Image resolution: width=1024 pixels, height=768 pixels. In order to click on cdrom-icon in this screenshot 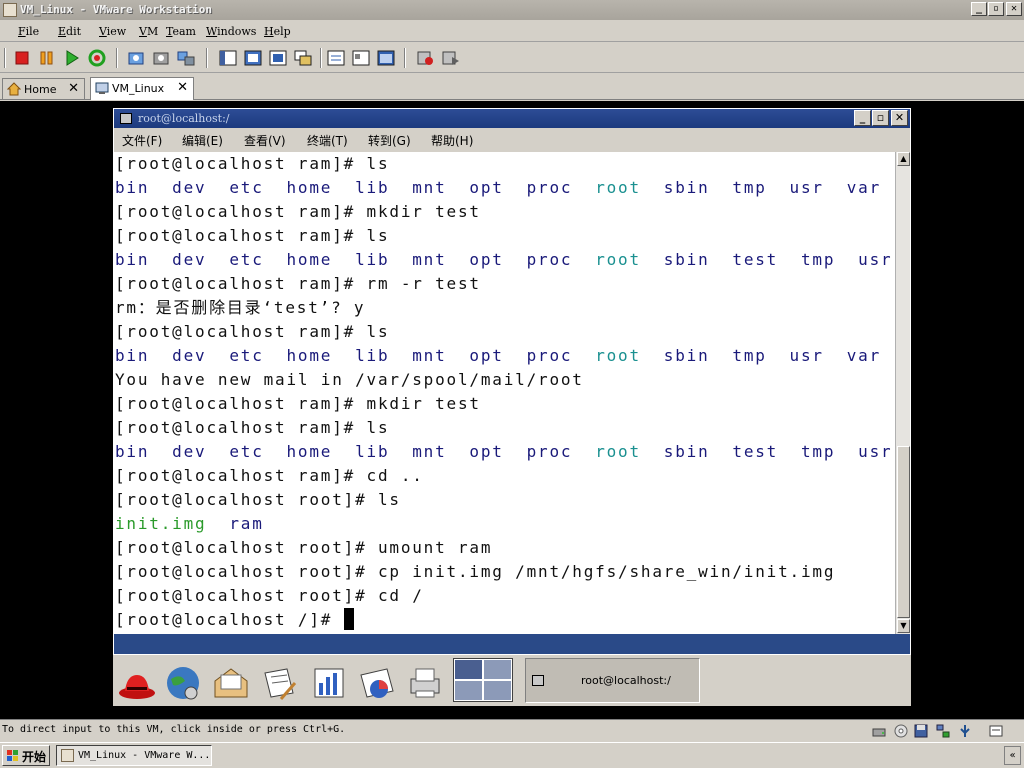, I will do `click(901, 731)`.